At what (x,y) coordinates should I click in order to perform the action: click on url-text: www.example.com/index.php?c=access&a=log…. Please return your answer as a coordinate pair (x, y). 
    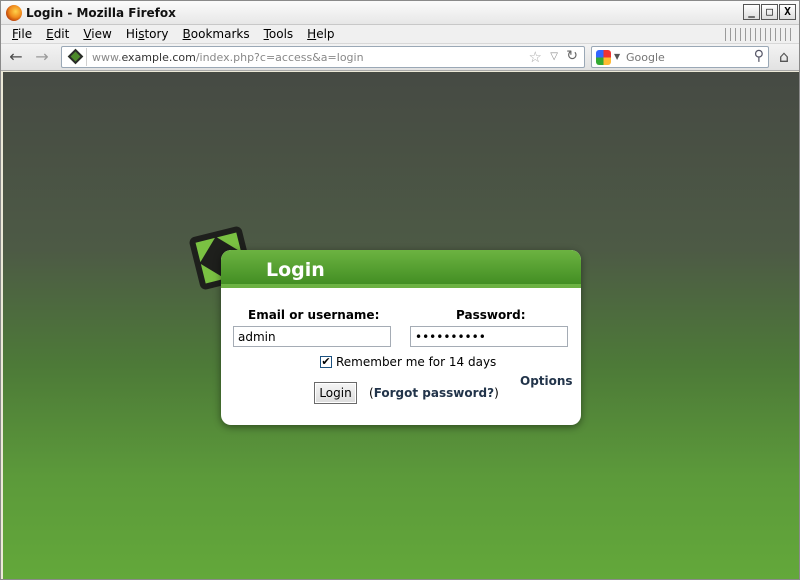
    Looking at the image, I should click on (228, 57).